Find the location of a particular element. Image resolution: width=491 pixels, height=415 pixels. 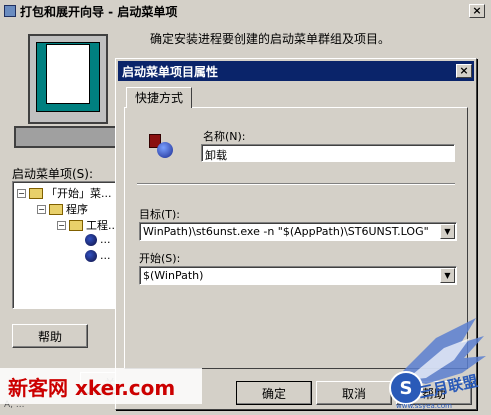

dialog-title: 启动菜单项目属性 is located at coordinates (170, 71).